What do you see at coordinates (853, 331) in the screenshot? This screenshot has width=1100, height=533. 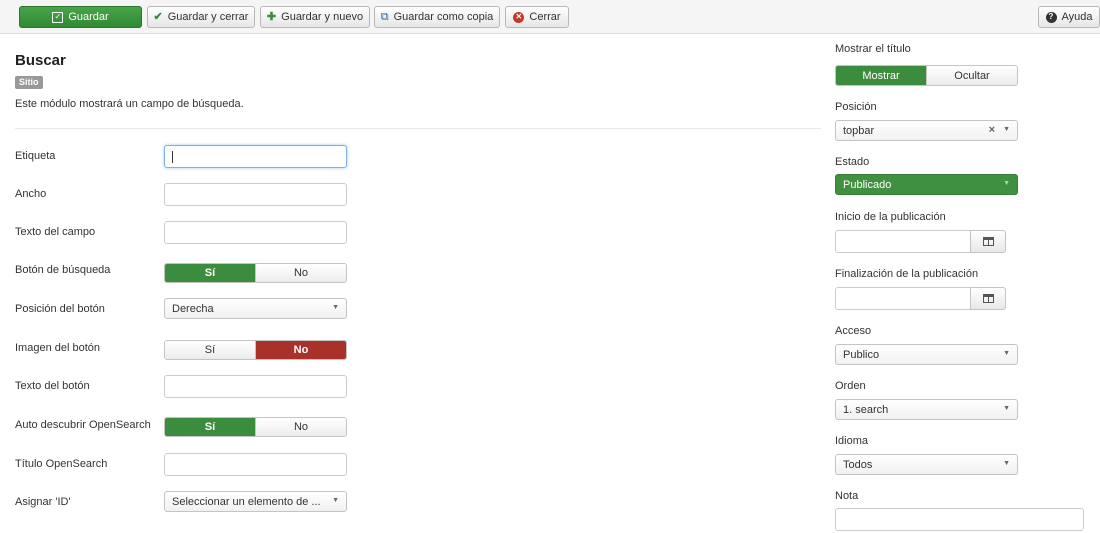 I see `access-label: Acceso` at bounding box center [853, 331].